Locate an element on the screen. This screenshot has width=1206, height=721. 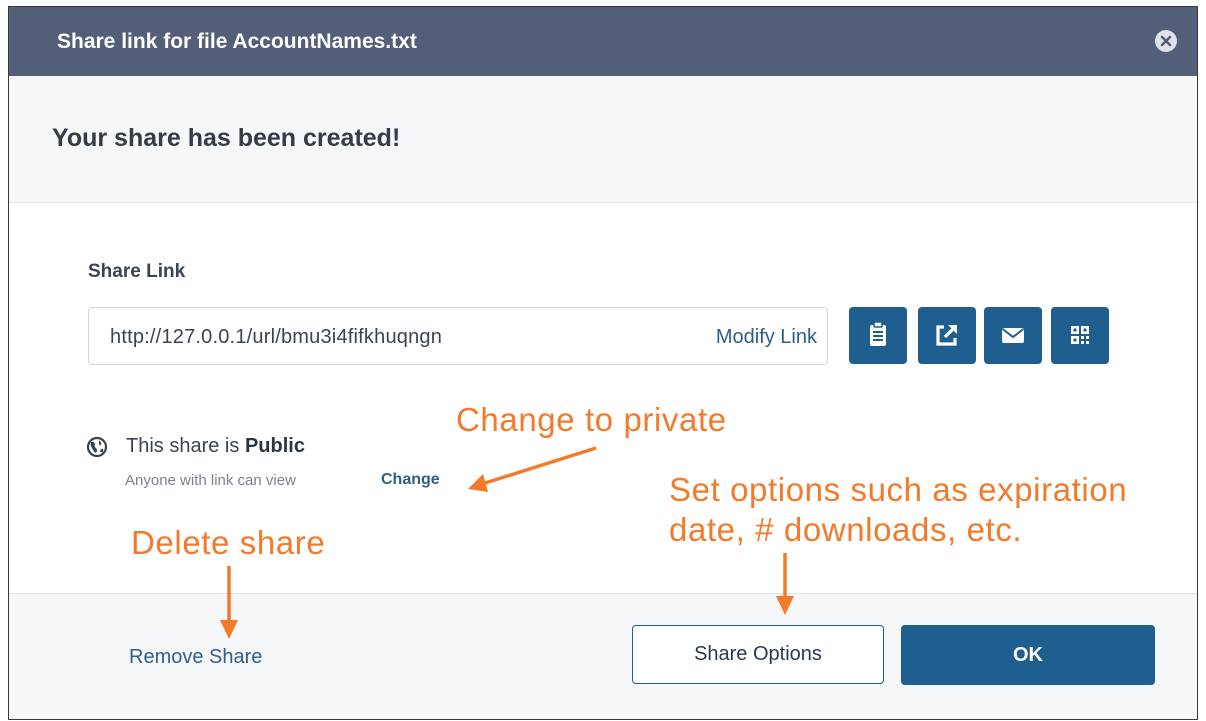
external-link-icon is located at coordinates (946, 335).